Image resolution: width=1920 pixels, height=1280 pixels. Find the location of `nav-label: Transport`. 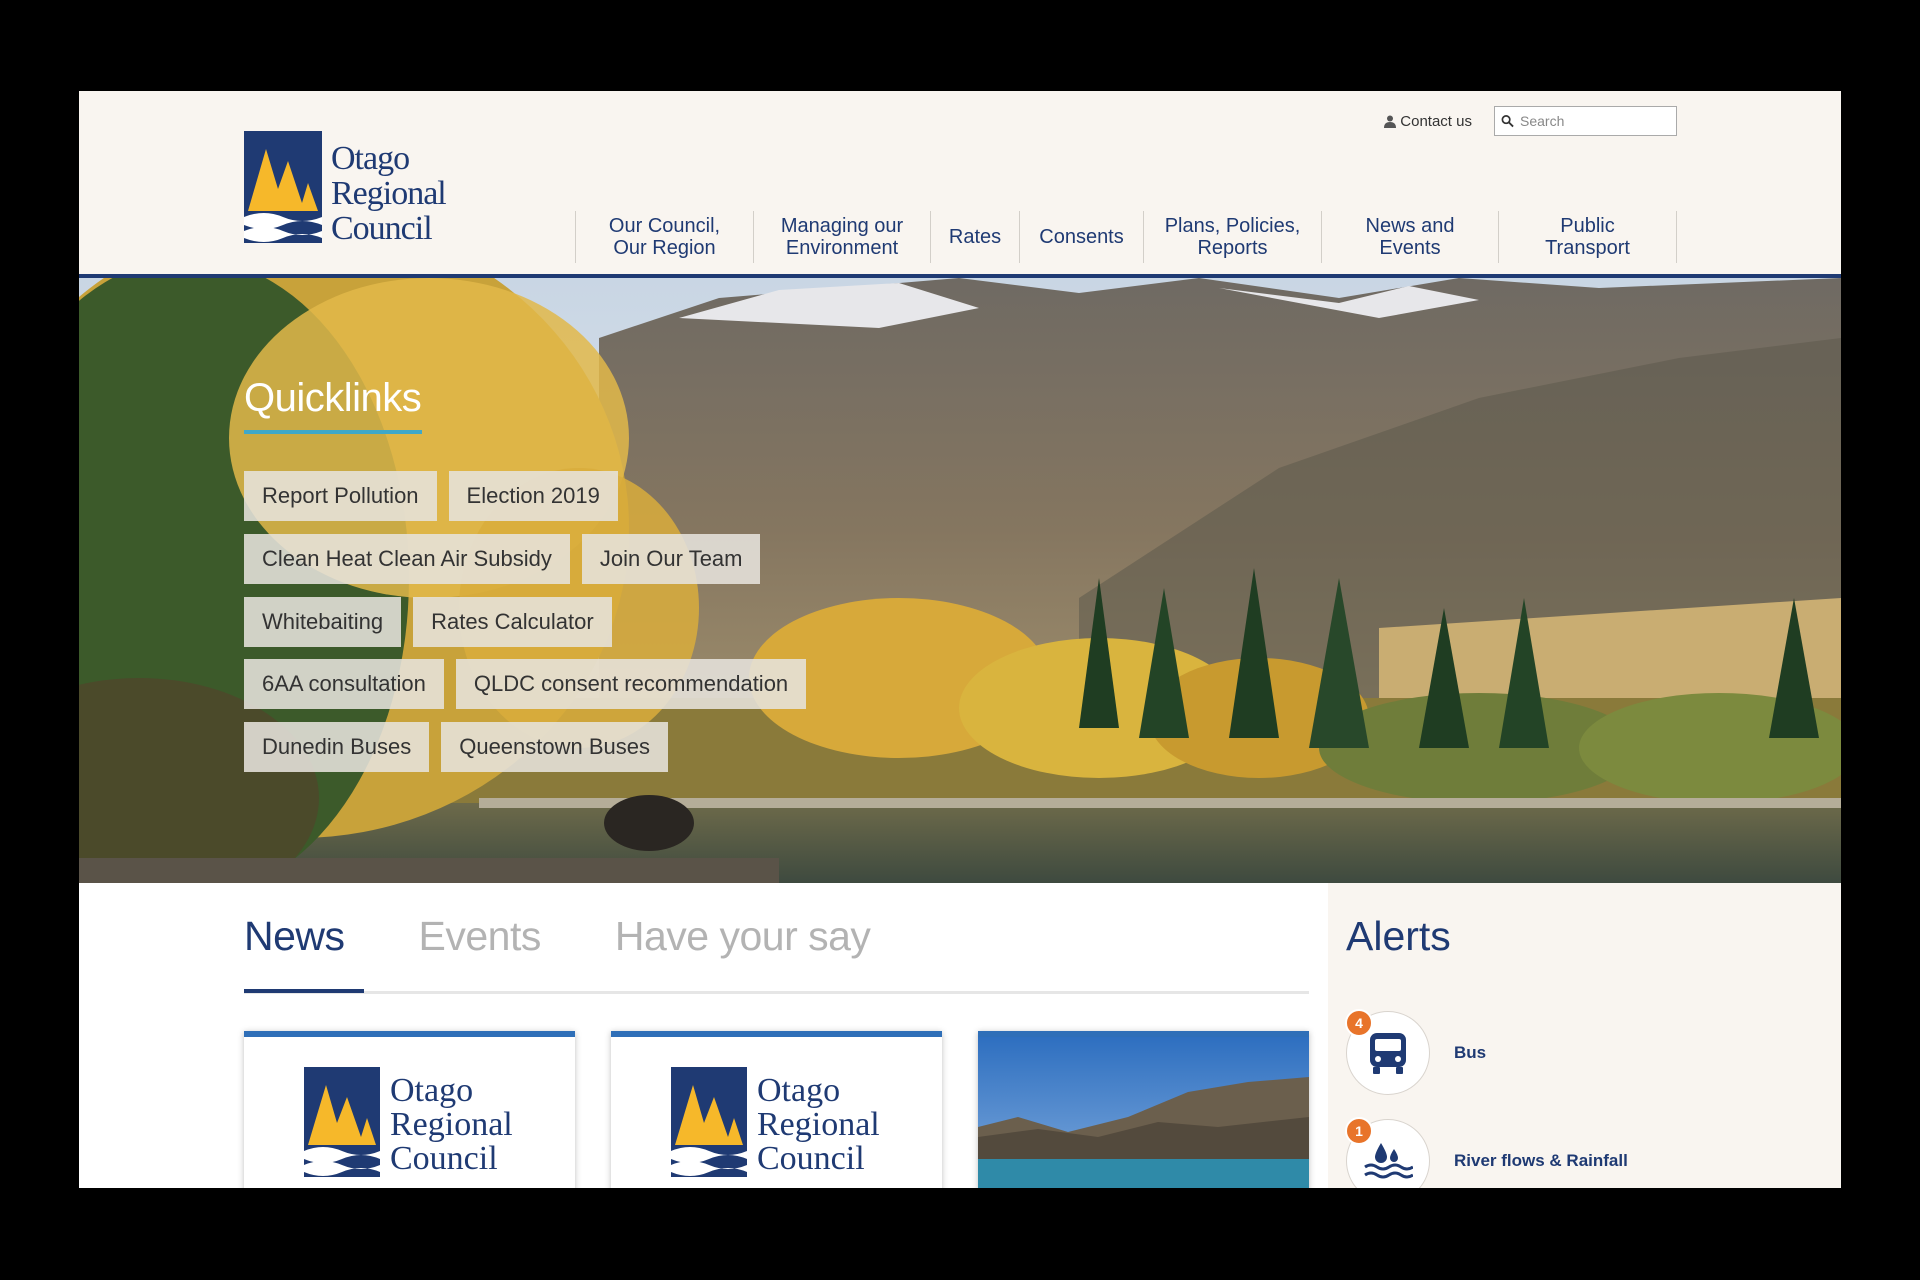

nav-label: Transport is located at coordinates (1587, 248).